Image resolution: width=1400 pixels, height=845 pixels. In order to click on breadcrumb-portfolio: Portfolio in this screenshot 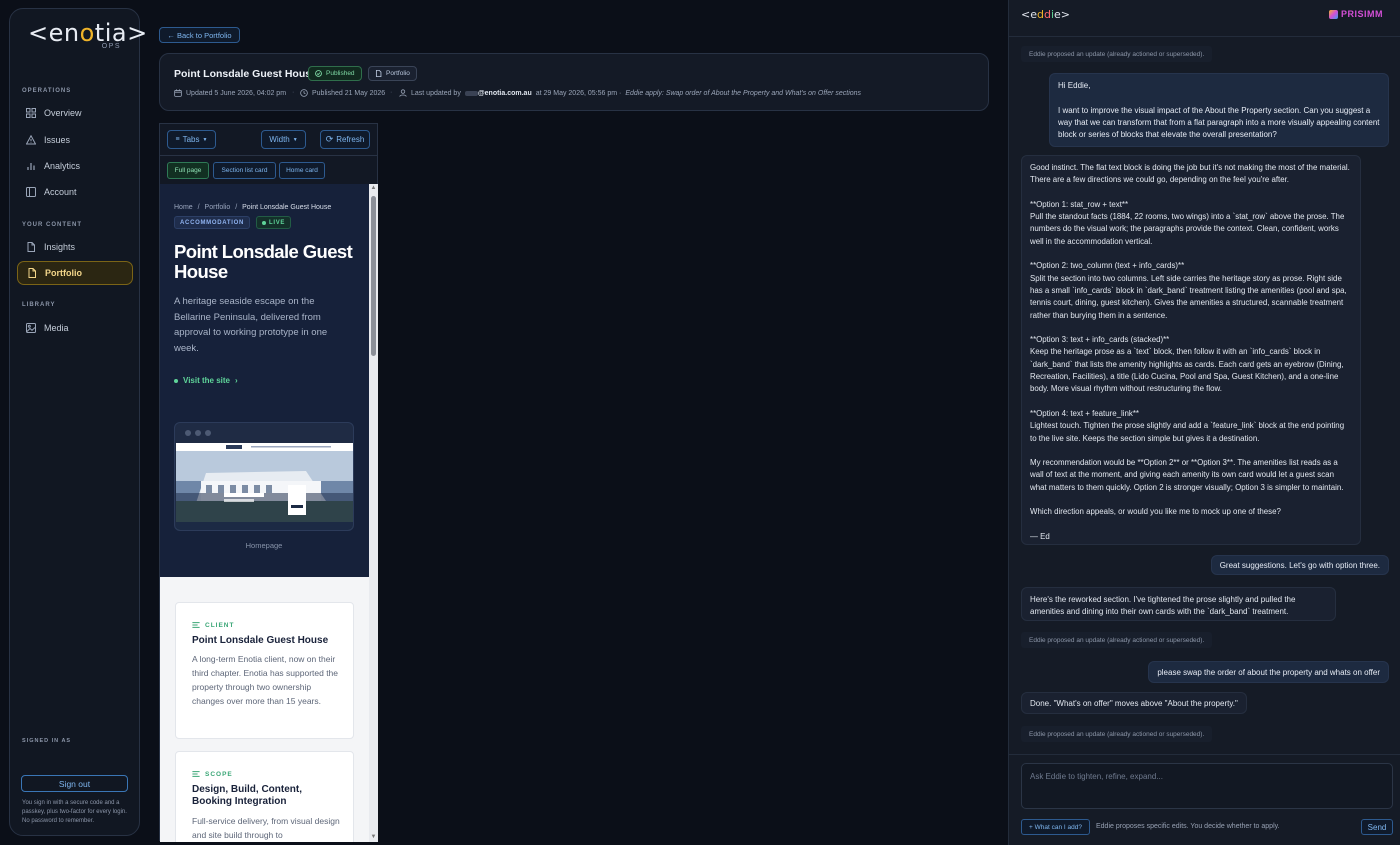, I will do `click(218, 207)`.